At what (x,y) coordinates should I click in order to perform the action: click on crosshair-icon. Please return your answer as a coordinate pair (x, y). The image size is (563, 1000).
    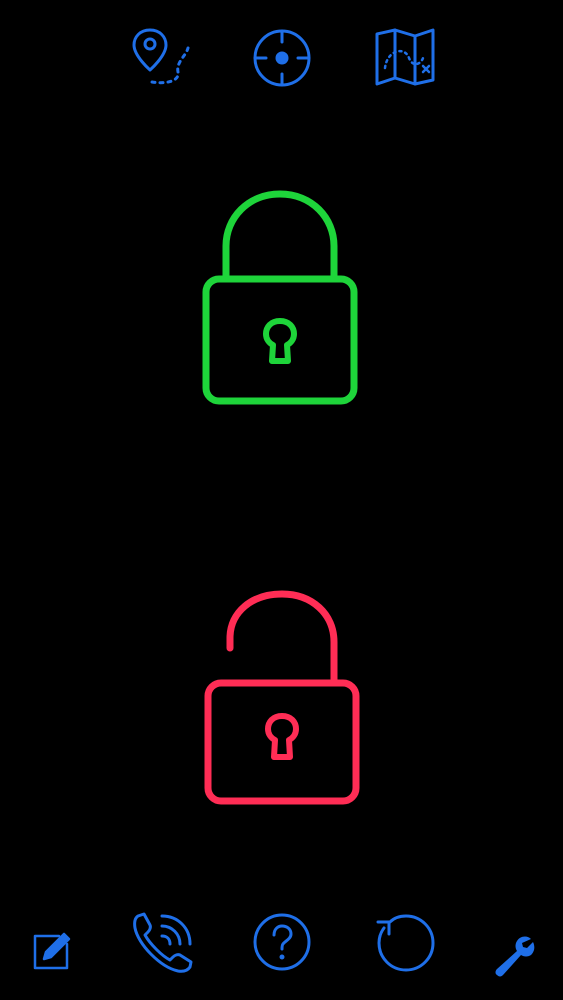
    Looking at the image, I should click on (282, 58).